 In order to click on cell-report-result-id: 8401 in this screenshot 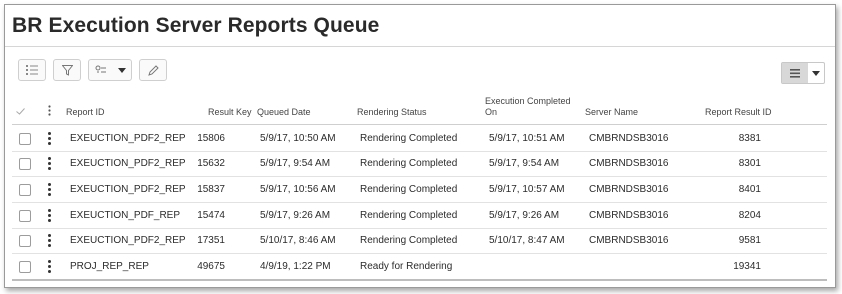, I will do `click(749, 189)`.